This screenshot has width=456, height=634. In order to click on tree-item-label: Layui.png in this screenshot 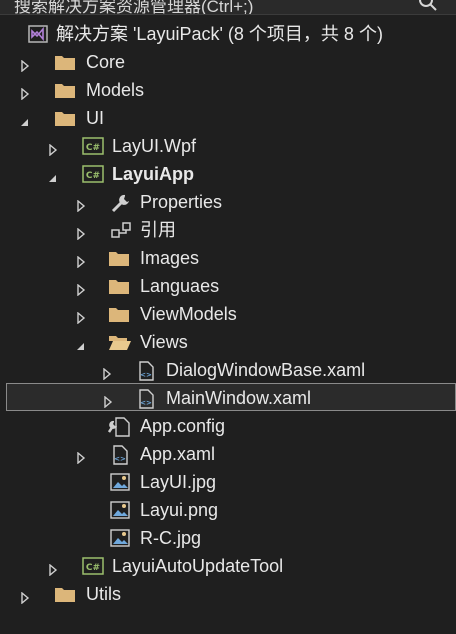, I will do `click(179, 510)`.